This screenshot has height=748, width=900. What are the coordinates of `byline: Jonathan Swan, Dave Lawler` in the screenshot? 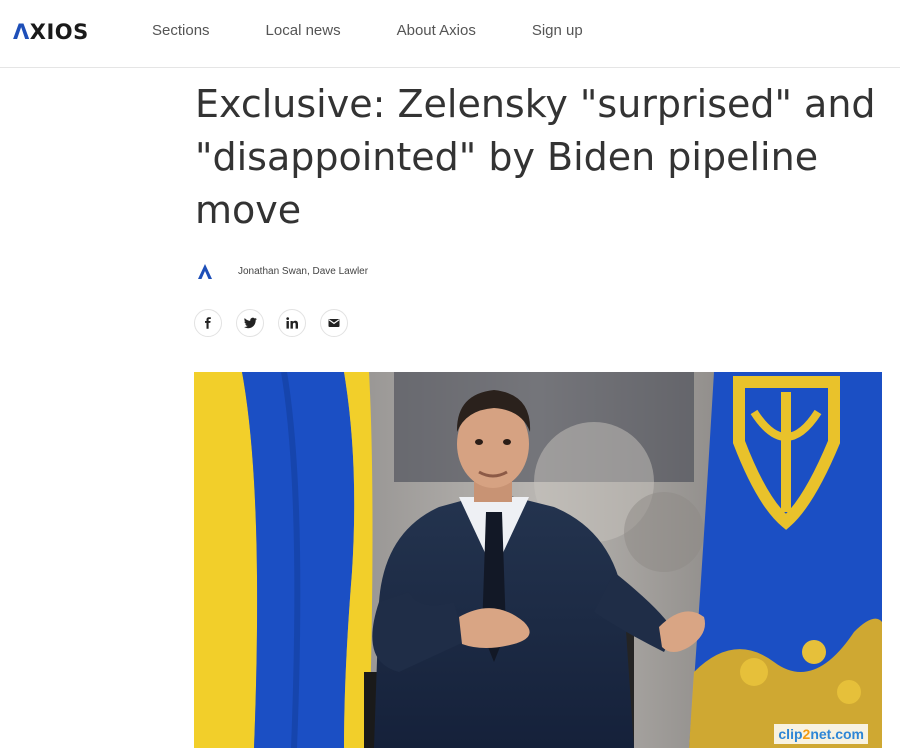 It's located at (282, 271).